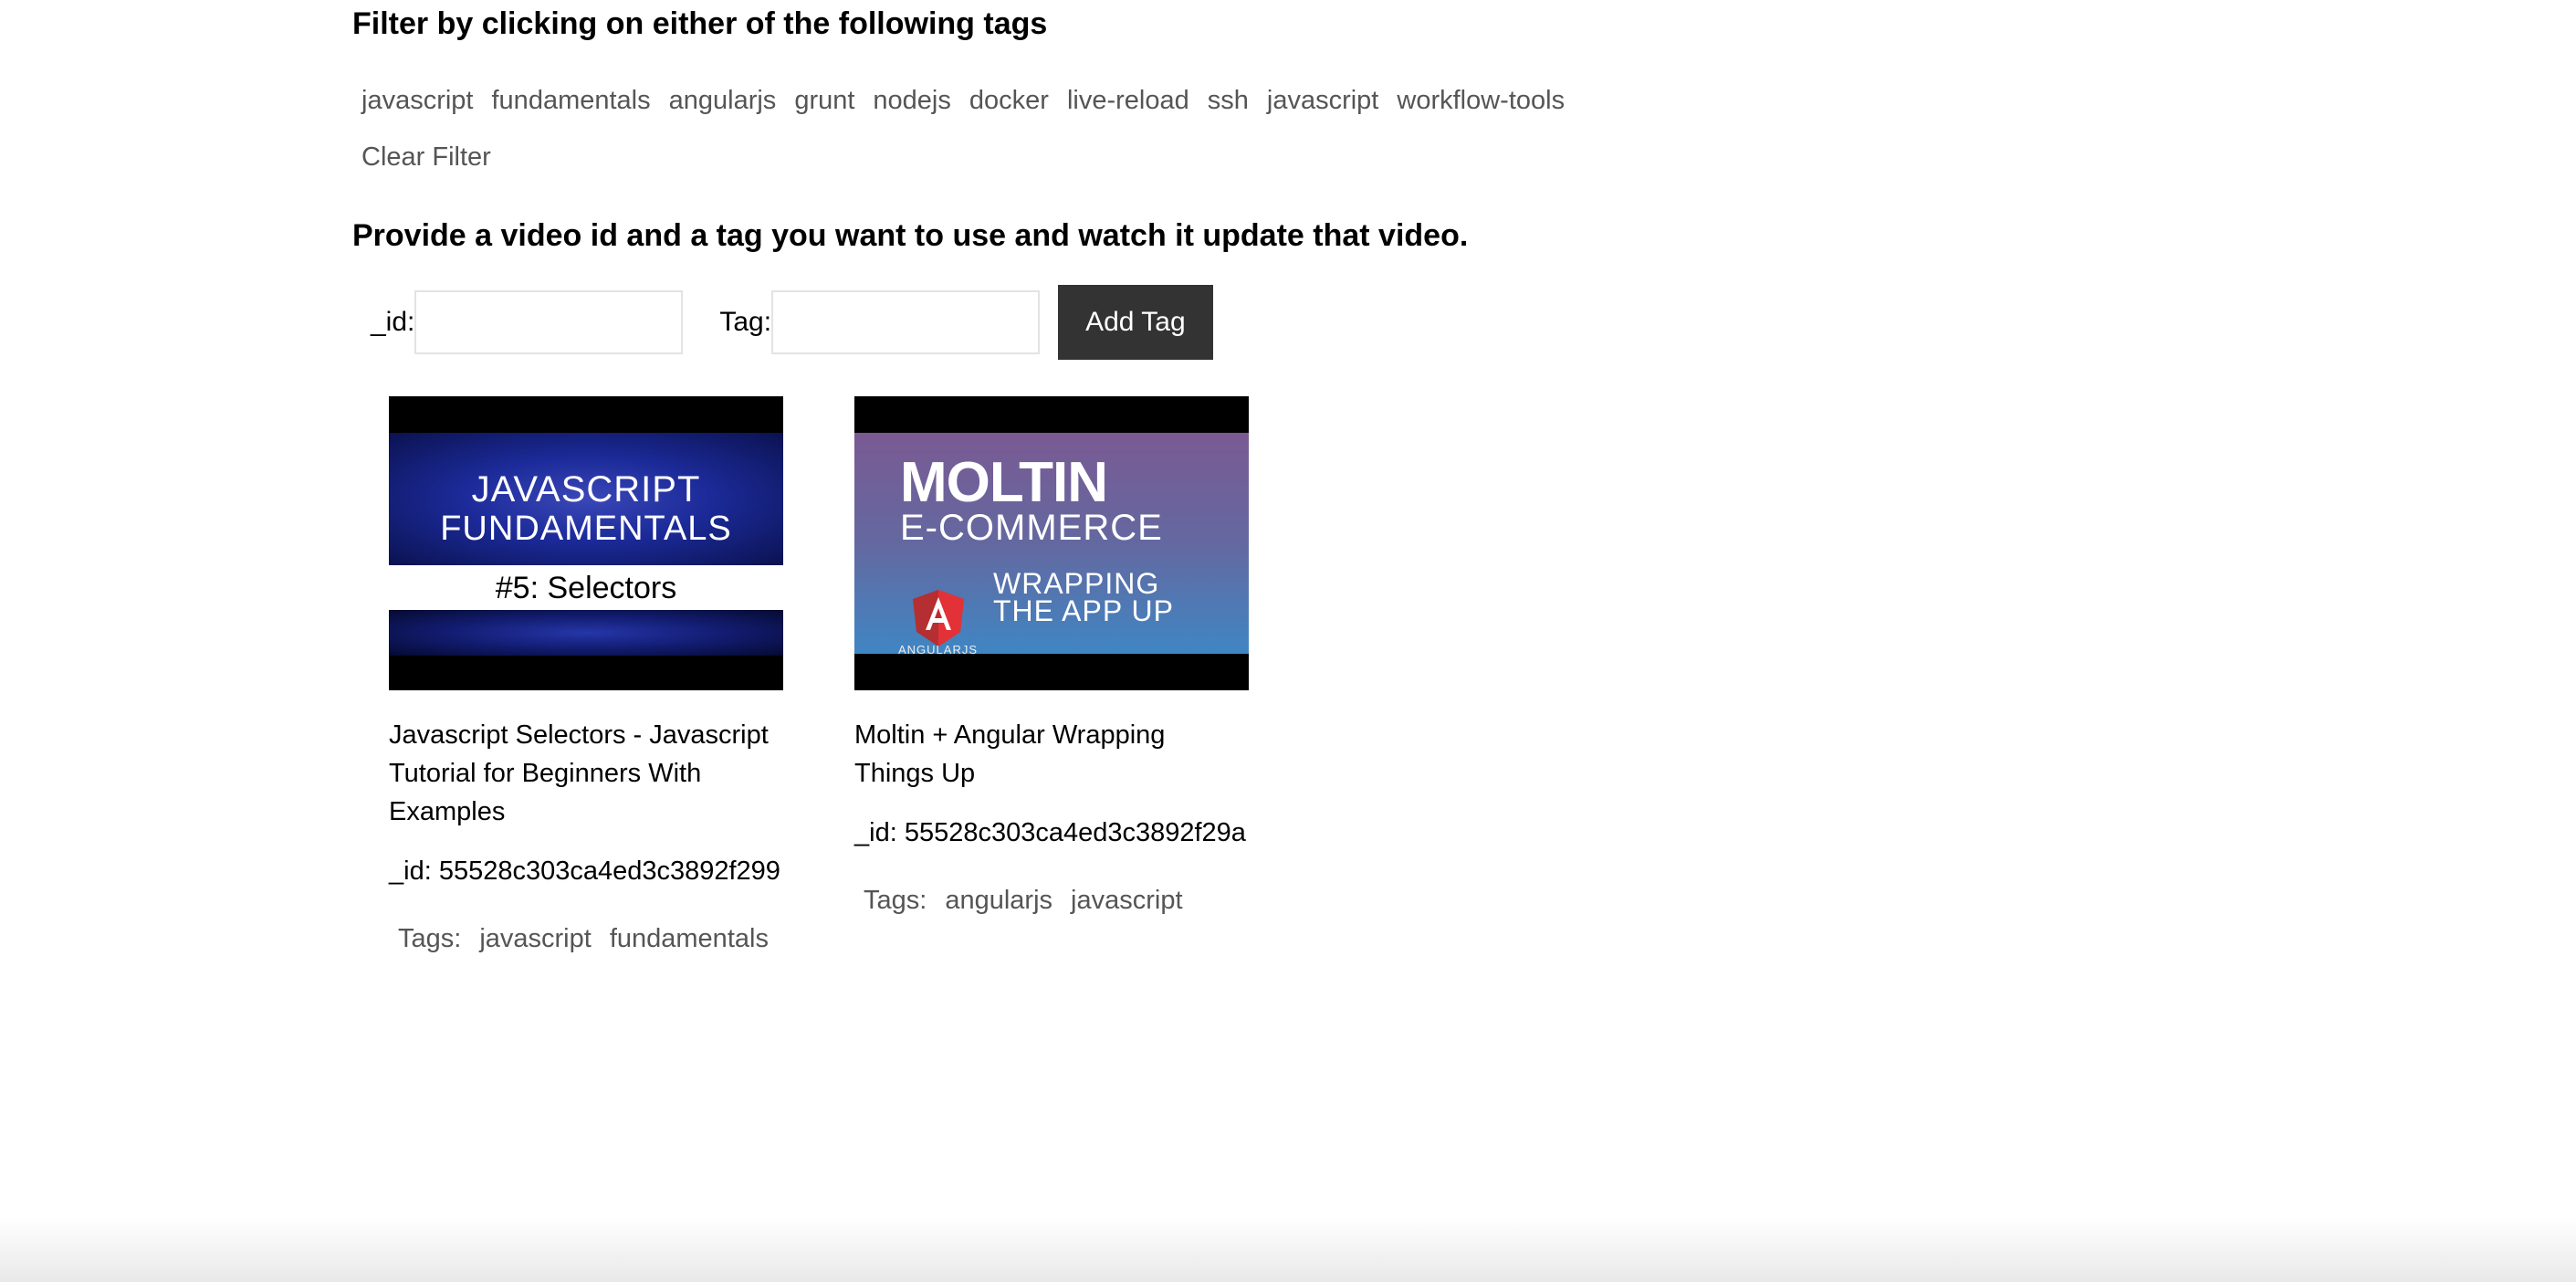 Image resolution: width=2576 pixels, height=1282 pixels. What do you see at coordinates (1009, 101) in the screenshot?
I see `filter-tag: docker` at bounding box center [1009, 101].